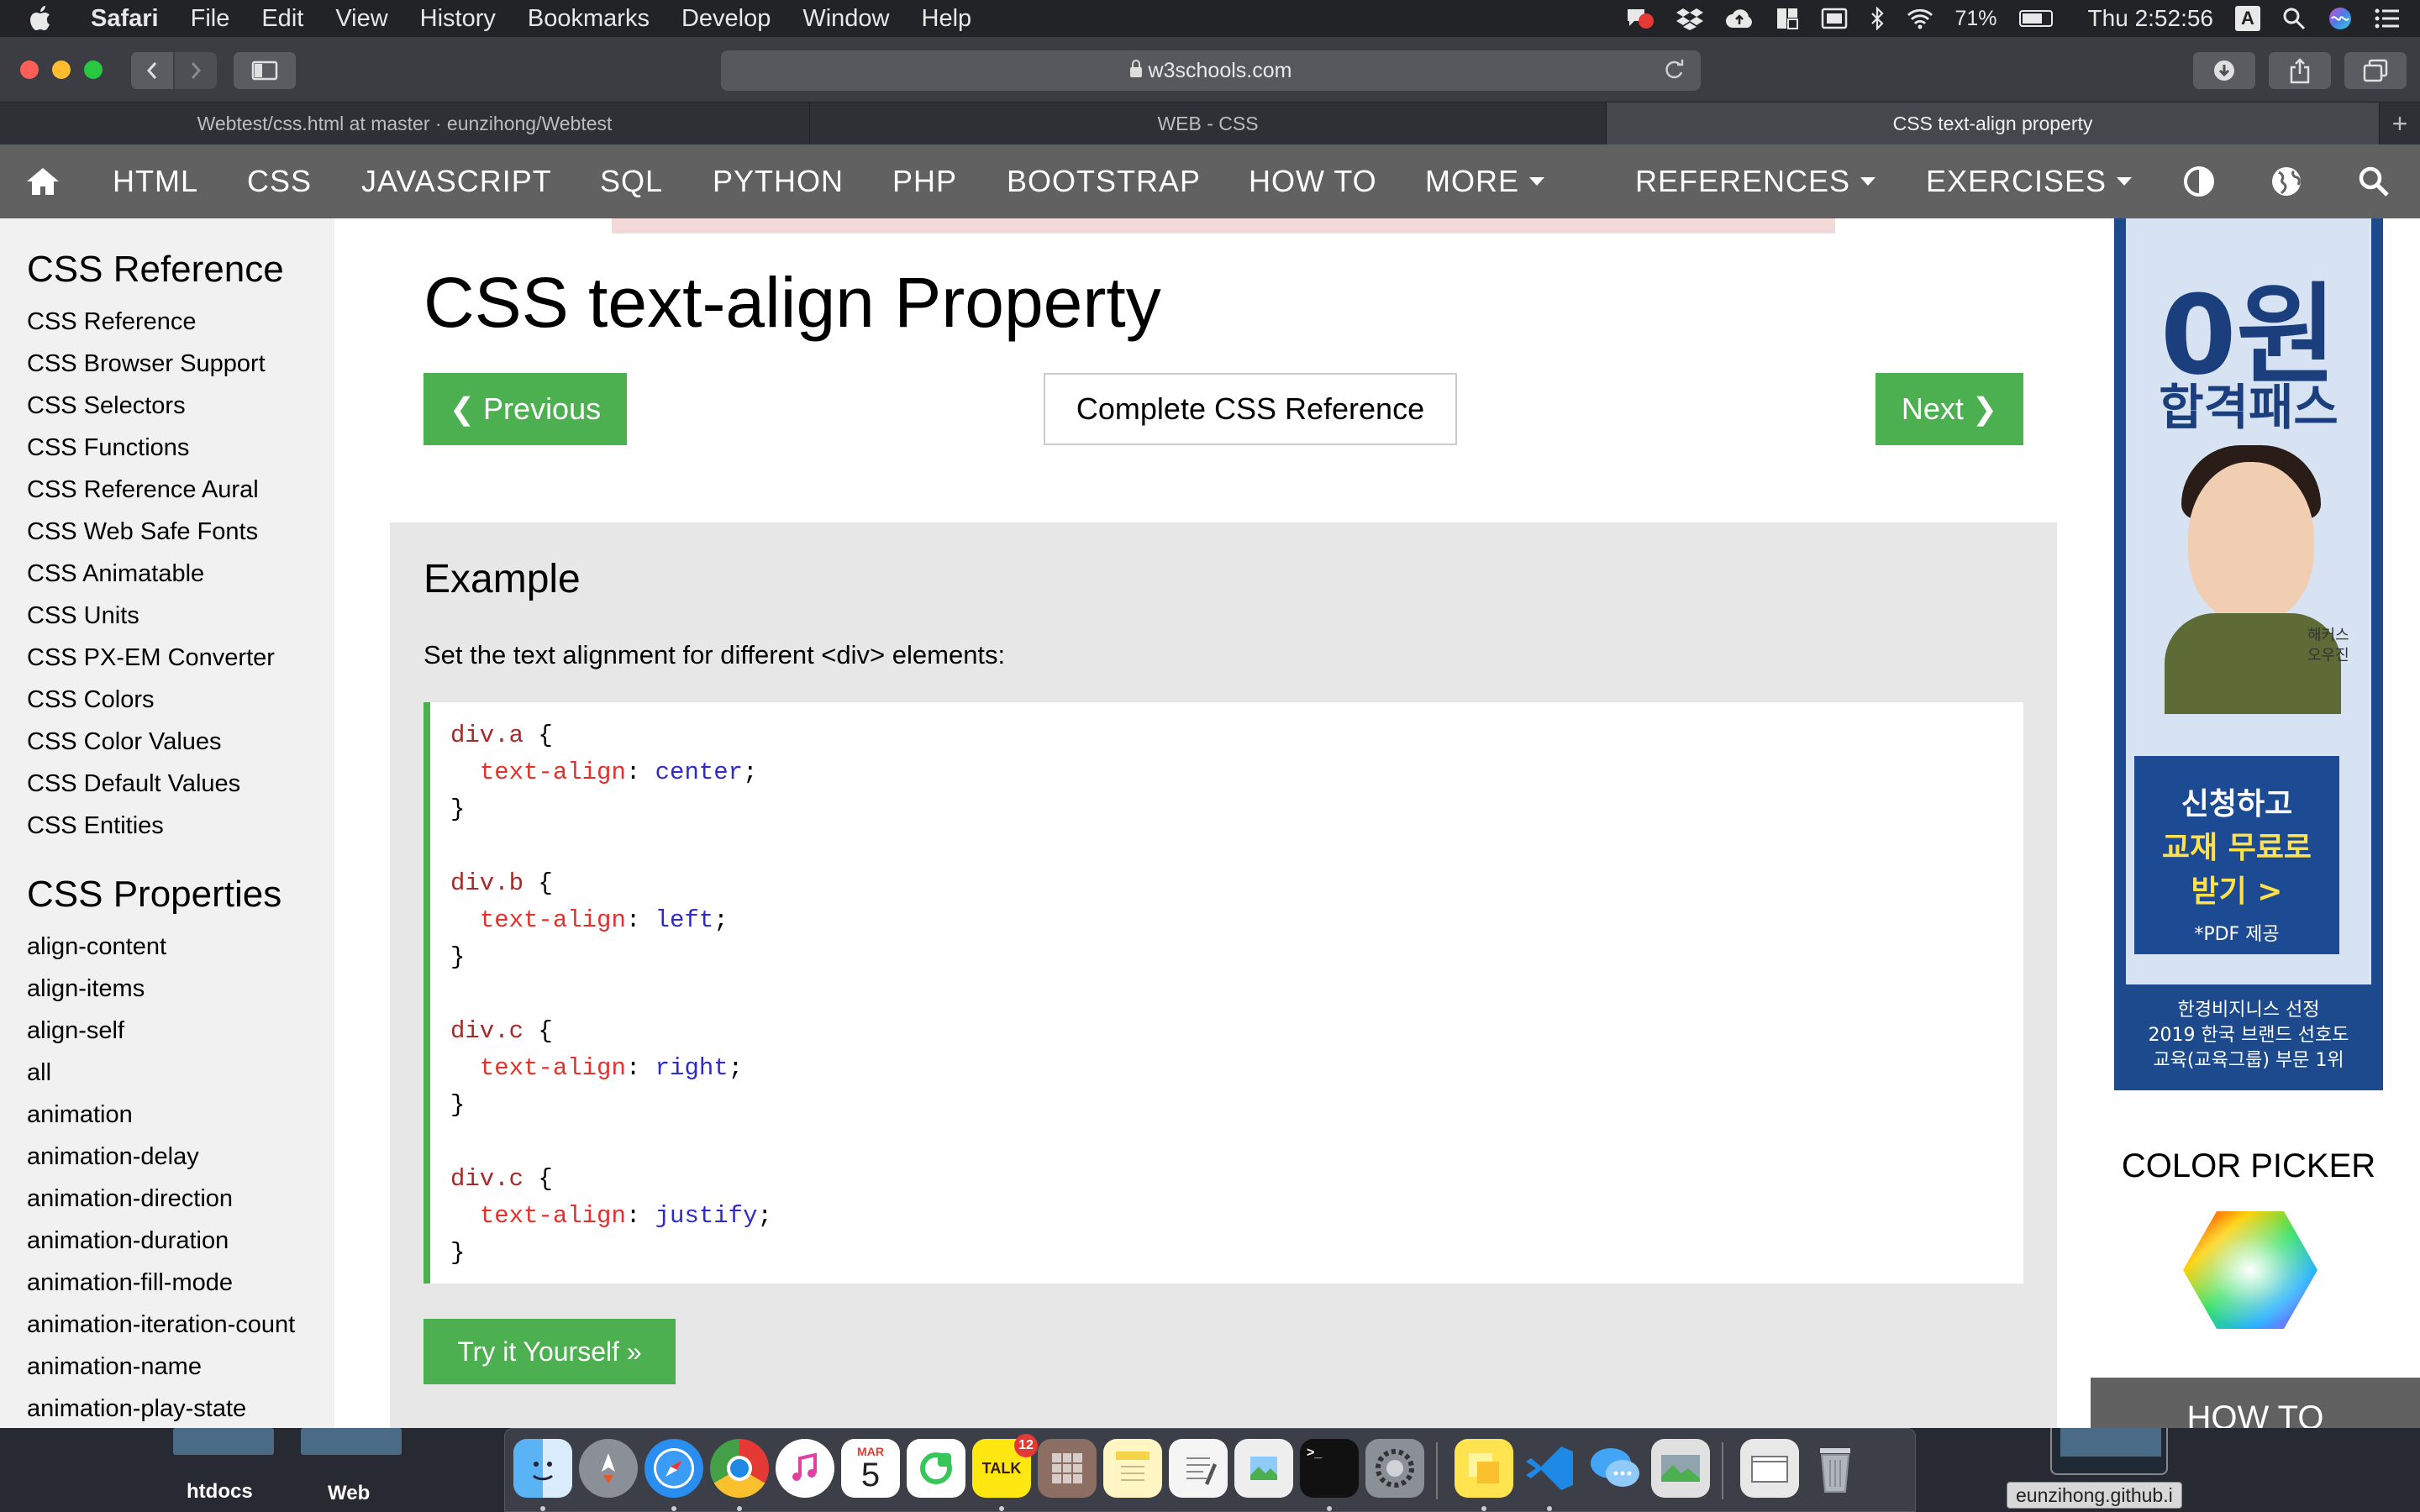 The width and height of the screenshot is (2420, 1512). Describe the element at coordinates (2400, 123) in the screenshot. I see `new-tab-button: +` at that location.